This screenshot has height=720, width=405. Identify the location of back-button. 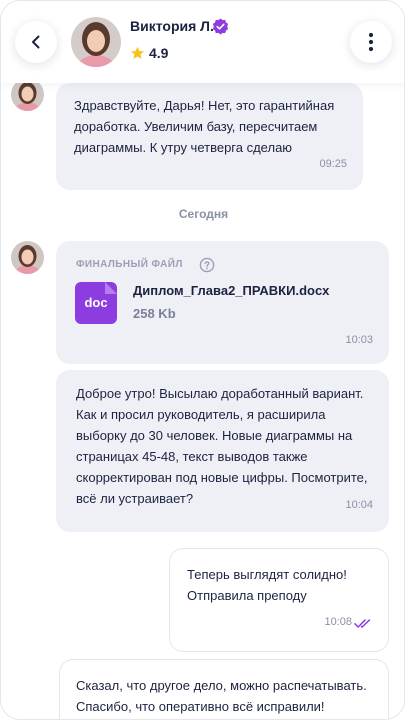
(36, 42).